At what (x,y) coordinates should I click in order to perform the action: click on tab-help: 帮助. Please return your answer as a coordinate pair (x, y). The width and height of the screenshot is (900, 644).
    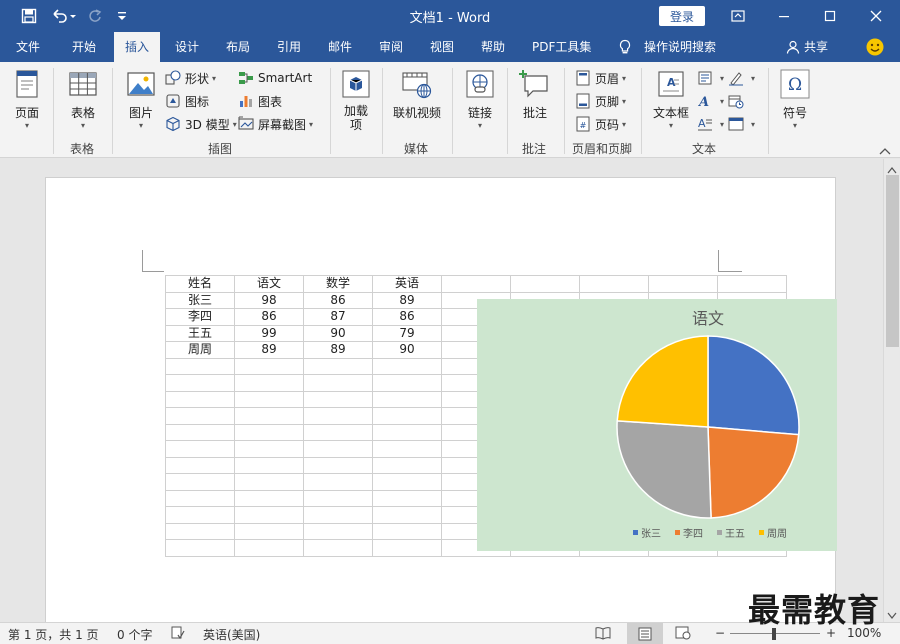
    Looking at the image, I should click on (493, 47).